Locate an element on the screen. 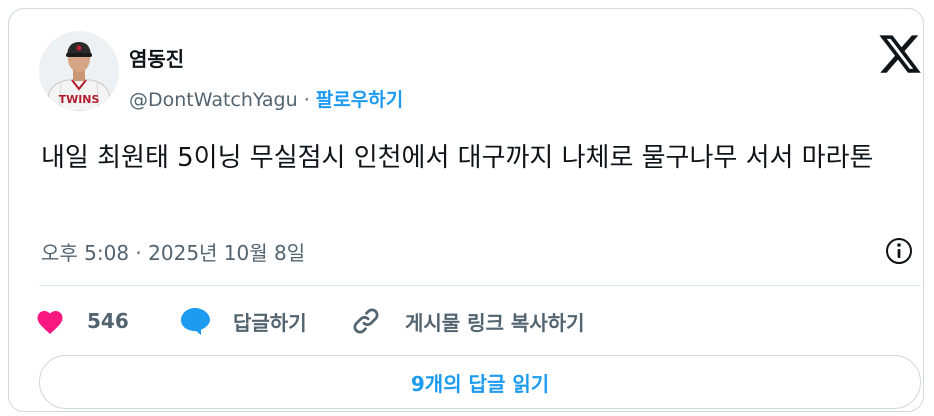 The image size is (934, 416). read-replies-label: 9개의 답글 읽기 is located at coordinates (480, 383).